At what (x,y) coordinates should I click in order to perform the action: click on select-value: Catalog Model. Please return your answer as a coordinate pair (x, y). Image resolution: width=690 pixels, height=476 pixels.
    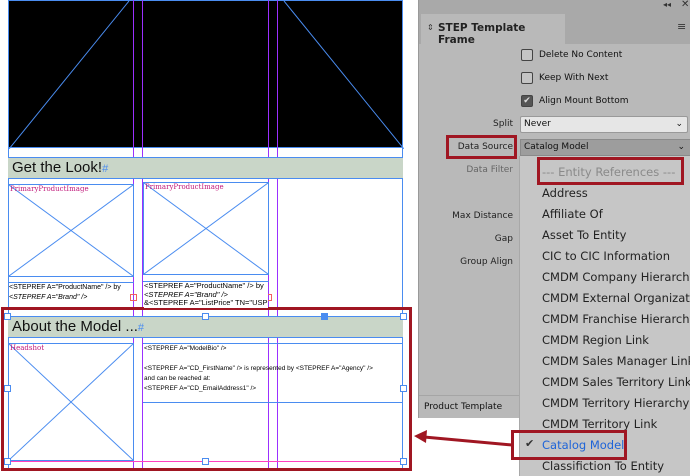
    Looking at the image, I should click on (556, 147).